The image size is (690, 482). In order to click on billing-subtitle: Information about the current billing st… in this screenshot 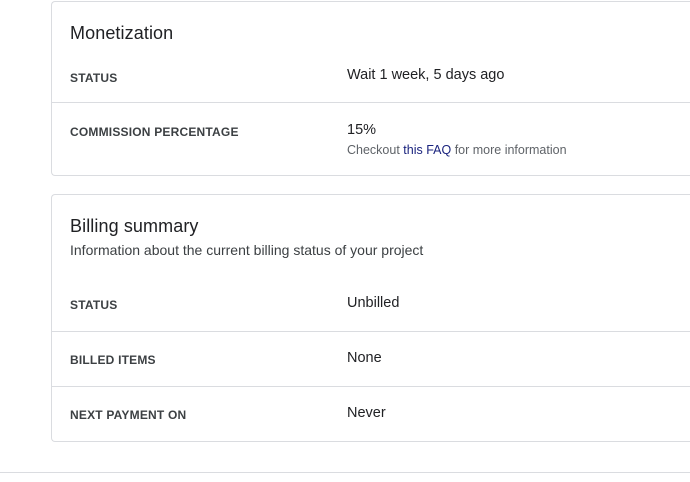, I will do `click(247, 250)`.